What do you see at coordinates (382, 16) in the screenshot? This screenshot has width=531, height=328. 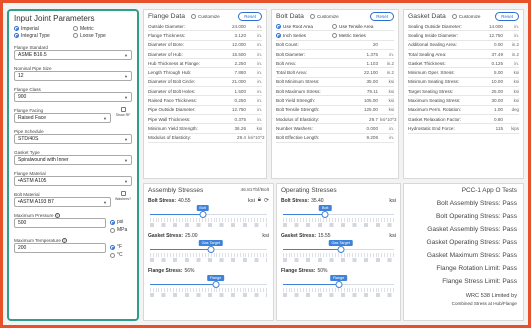 I see `bolt-reset-button: Reset` at bounding box center [382, 16].